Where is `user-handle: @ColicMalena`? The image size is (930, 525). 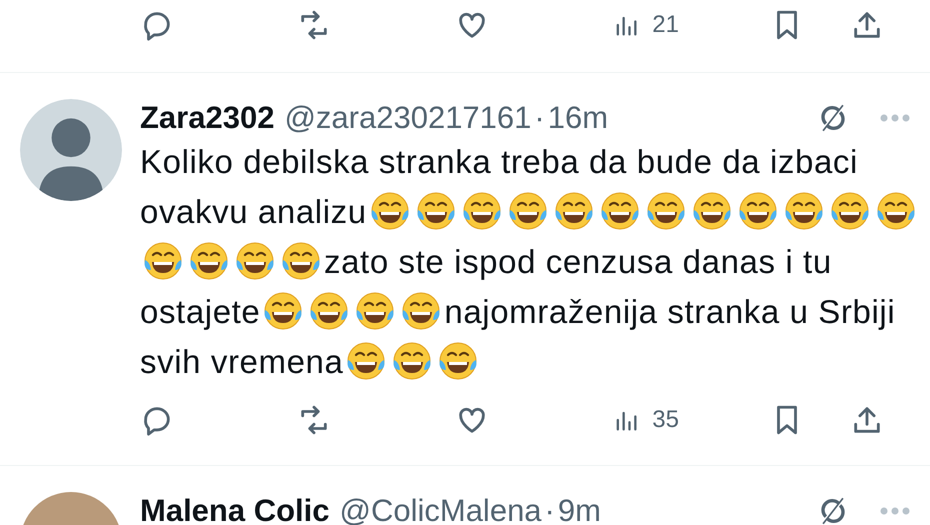 user-handle: @ColicMalena is located at coordinates (441, 509).